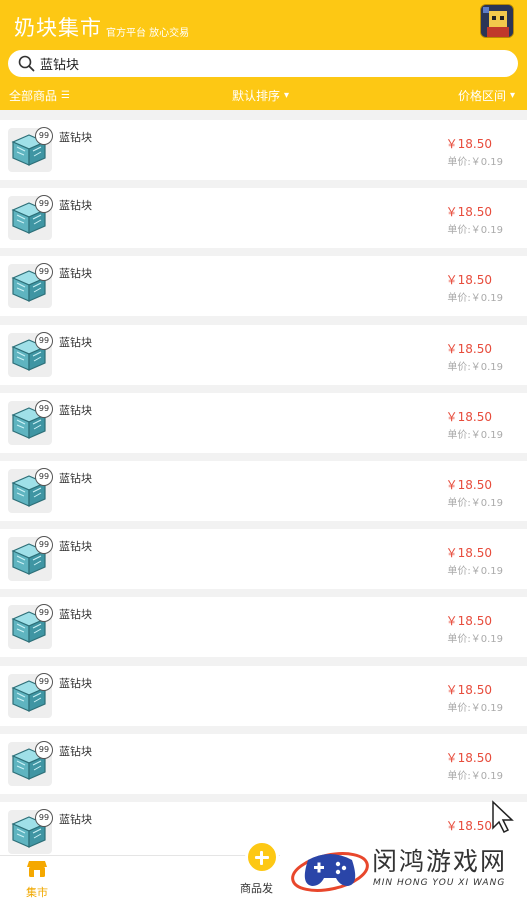 Image resolution: width=527 pixels, height=907 pixels. I want to click on tab-market: 集市, so click(37, 882).